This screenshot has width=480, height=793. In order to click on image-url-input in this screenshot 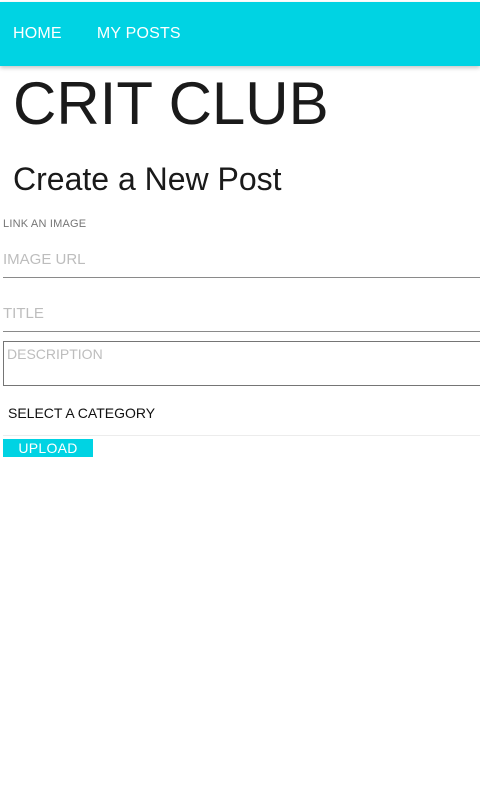, I will do `click(241, 260)`.